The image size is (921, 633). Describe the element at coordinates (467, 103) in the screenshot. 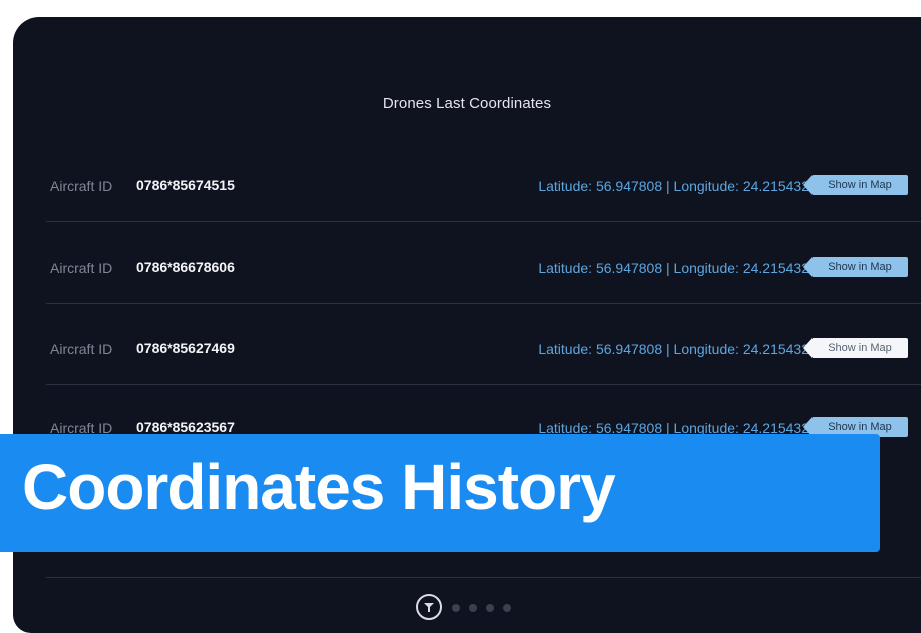

I see `page-title: Drones Last Coordinates` at that location.